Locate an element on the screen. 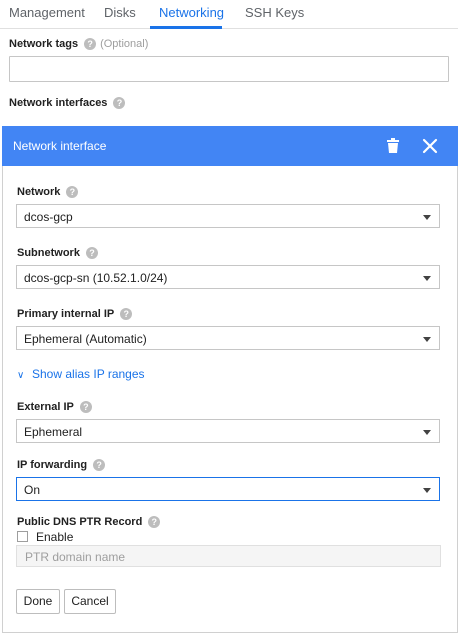  tab-disks: Disks is located at coordinates (120, 12).